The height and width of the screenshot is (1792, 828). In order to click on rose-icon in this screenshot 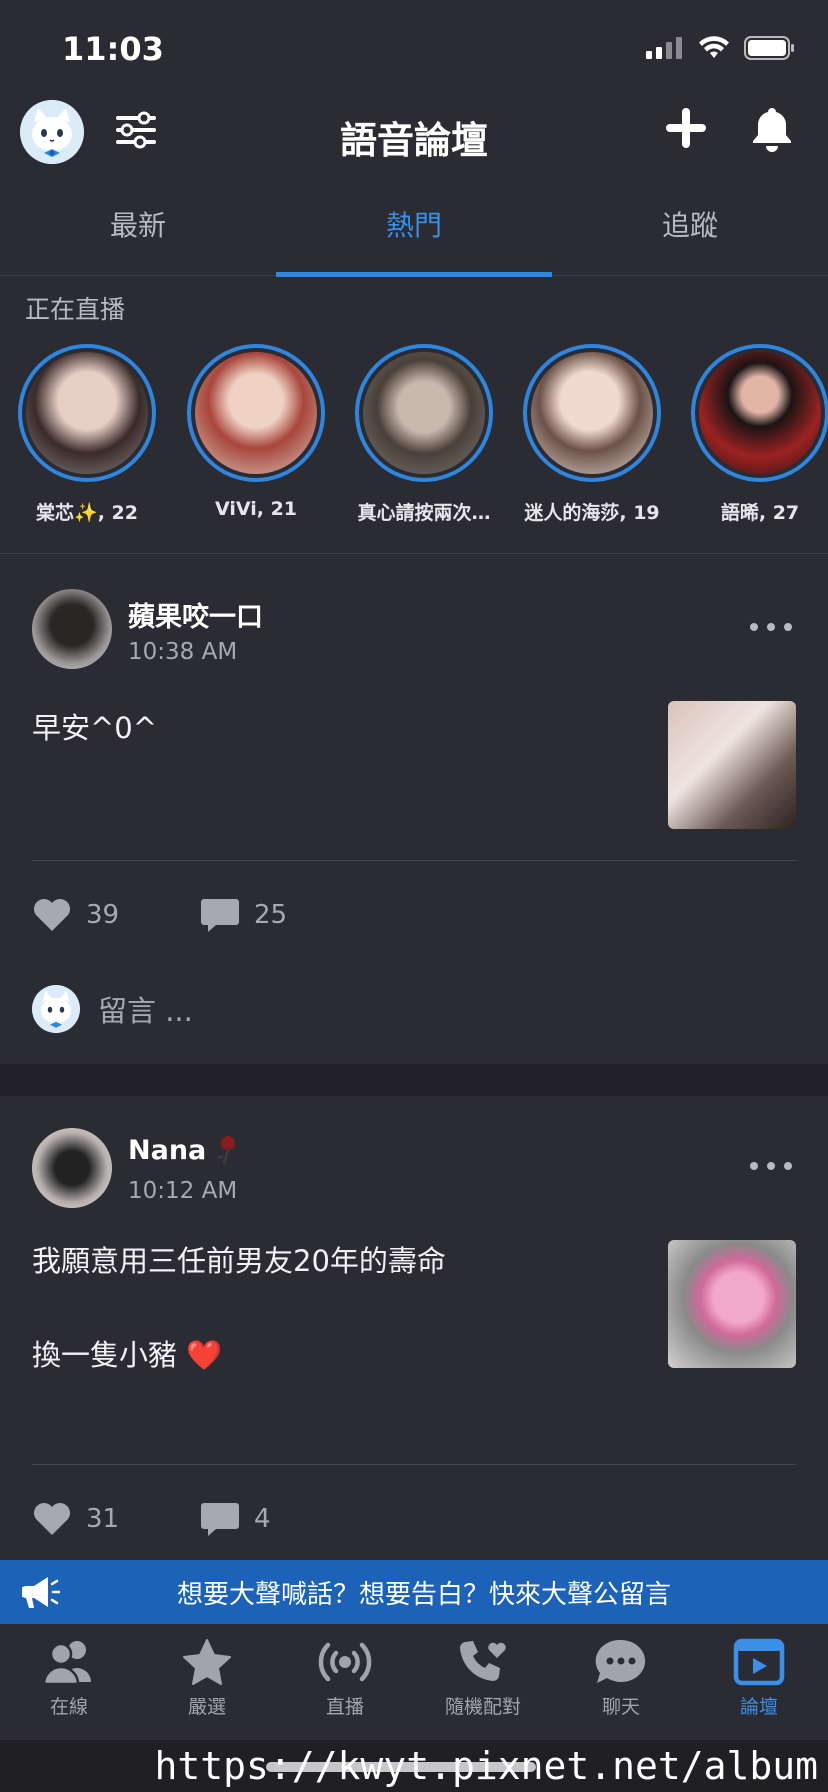, I will do `click(226, 1150)`.